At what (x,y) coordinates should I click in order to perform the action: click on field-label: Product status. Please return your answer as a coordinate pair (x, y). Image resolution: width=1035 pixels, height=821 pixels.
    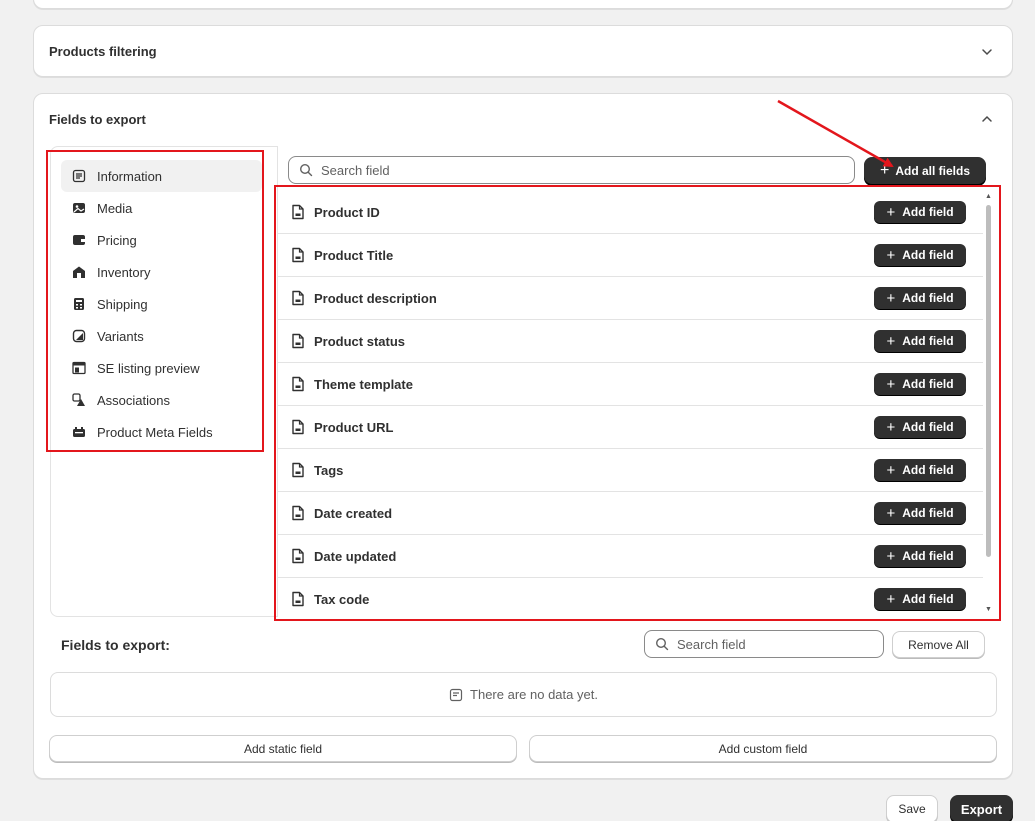
    Looking at the image, I should click on (360, 341).